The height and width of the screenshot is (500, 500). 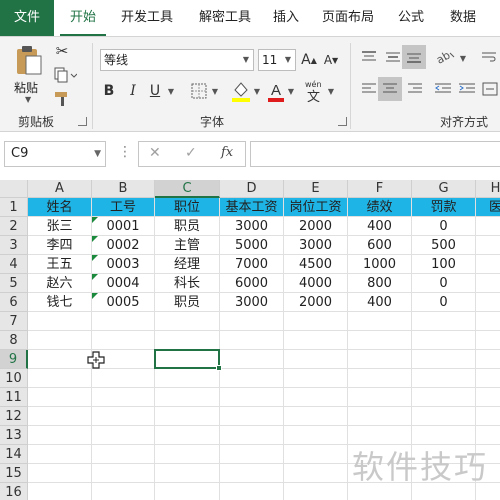 What do you see at coordinates (252, 435) in the screenshot?
I see `cell-d13` at bounding box center [252, 435].